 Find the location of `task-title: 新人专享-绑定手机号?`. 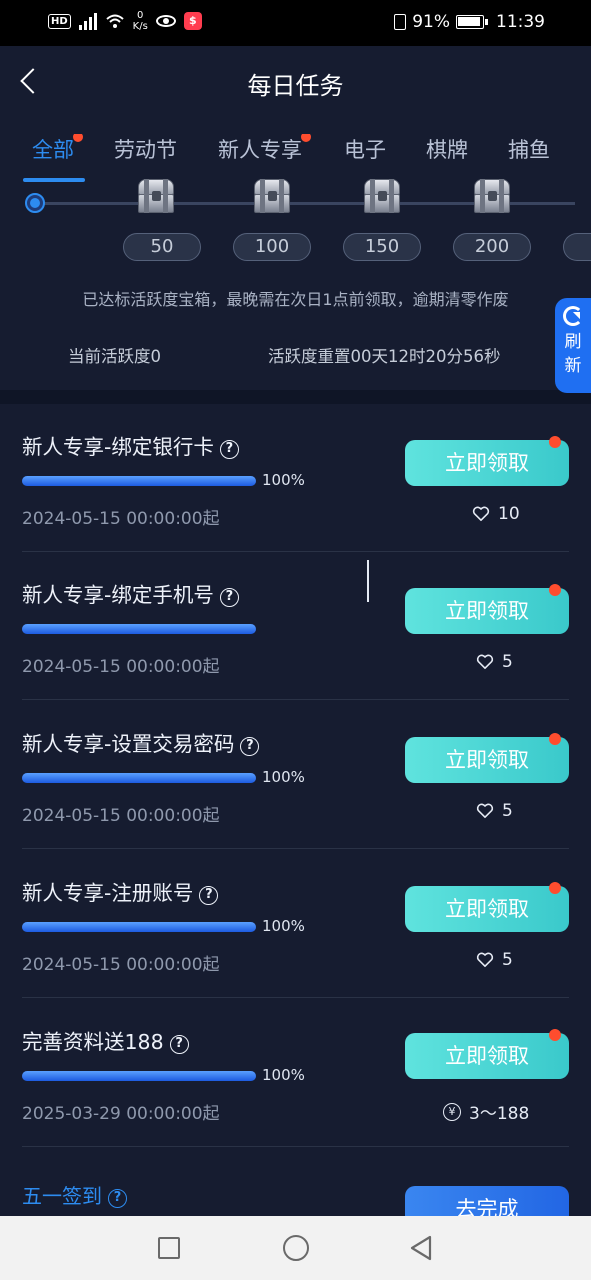

task-title: 新人专享-绑定手机号? is located at coordinates (130, 593).